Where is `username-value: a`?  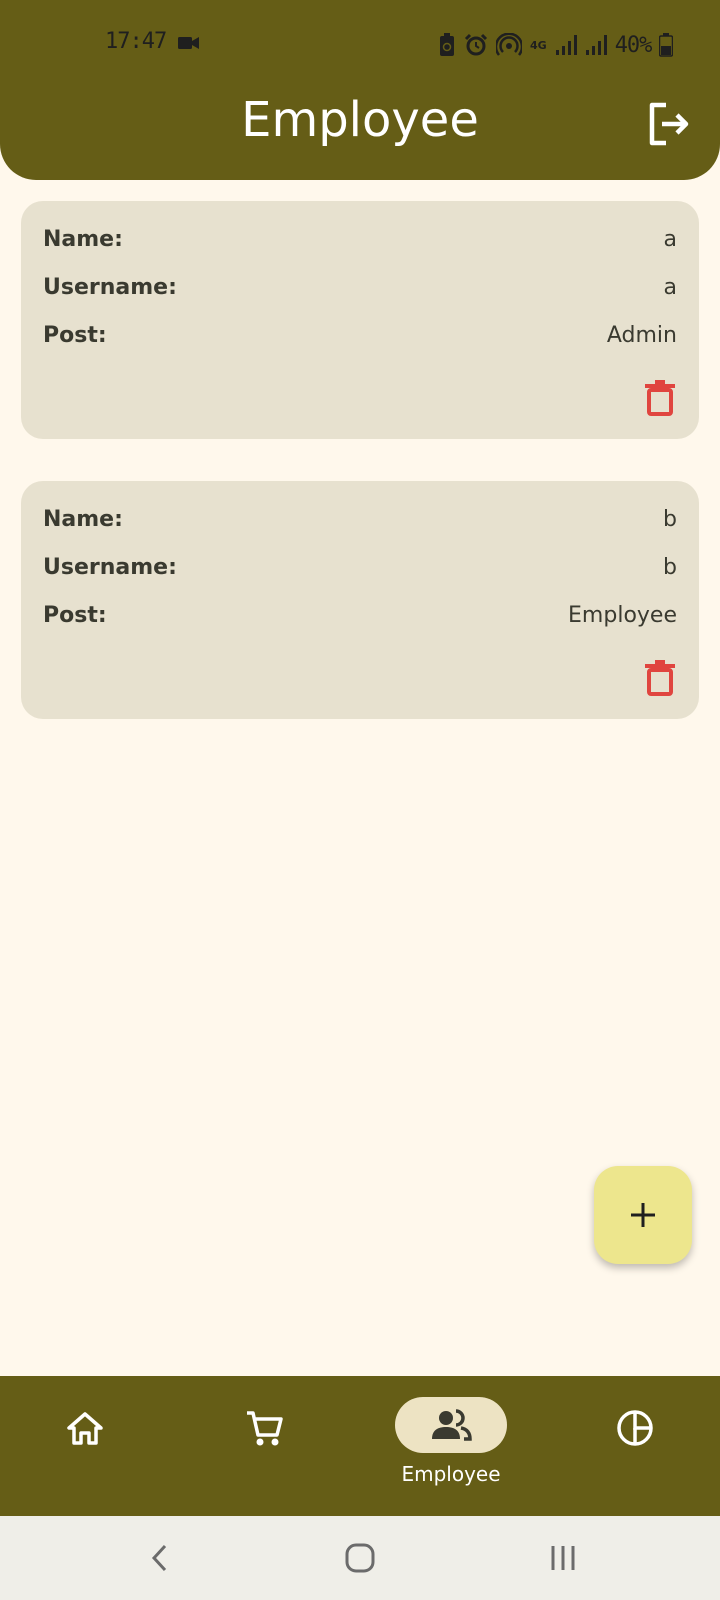
username-value: a is located at coordinates (670, 287).